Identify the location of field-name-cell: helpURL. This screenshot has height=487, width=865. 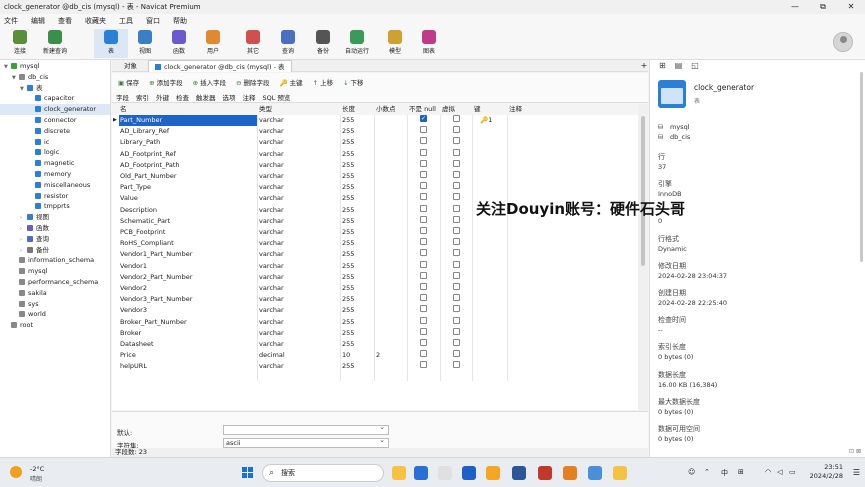
(188, 366).